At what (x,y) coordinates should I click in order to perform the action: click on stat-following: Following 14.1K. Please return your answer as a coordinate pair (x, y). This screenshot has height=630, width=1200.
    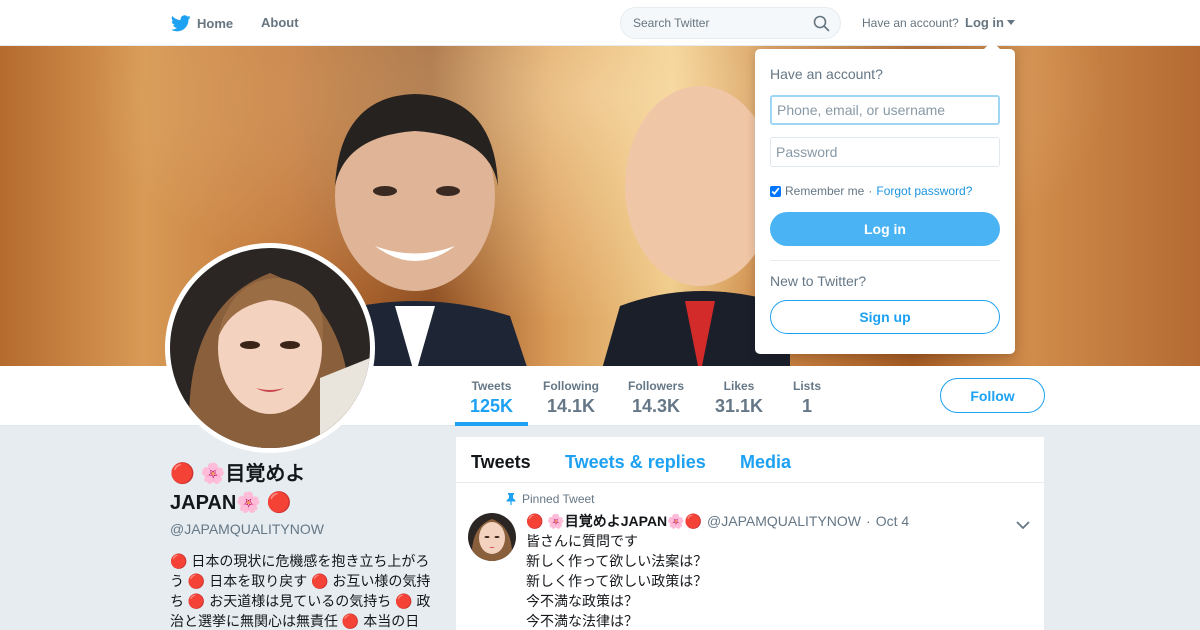
    Looking at the image, I should click on (571, 398).